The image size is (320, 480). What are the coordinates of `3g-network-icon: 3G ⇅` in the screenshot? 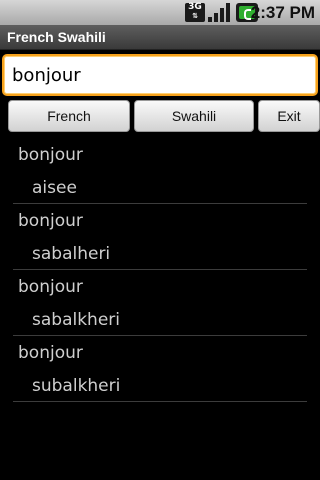 It's located at (195, 12).